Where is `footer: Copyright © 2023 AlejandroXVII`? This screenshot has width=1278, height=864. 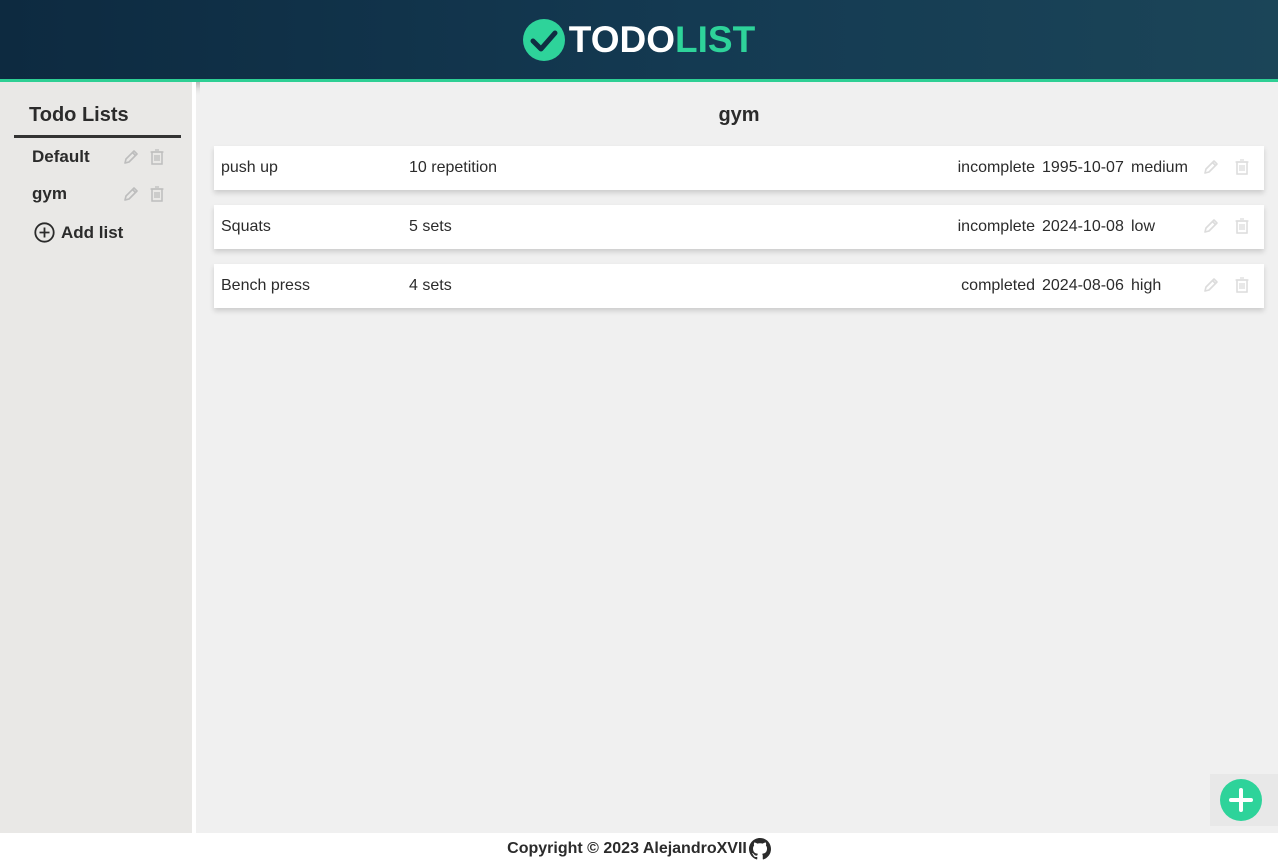
footer: Copyright © 2023 AlejandroXVII is located at coordinates (639, 848).